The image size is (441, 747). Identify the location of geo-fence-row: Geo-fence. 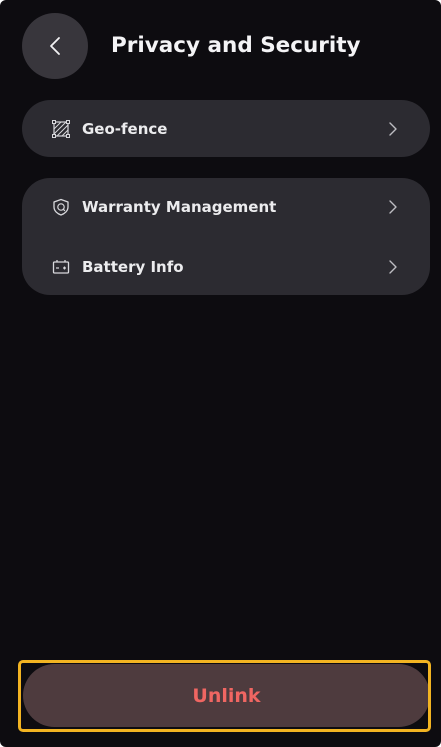
(226, 129).